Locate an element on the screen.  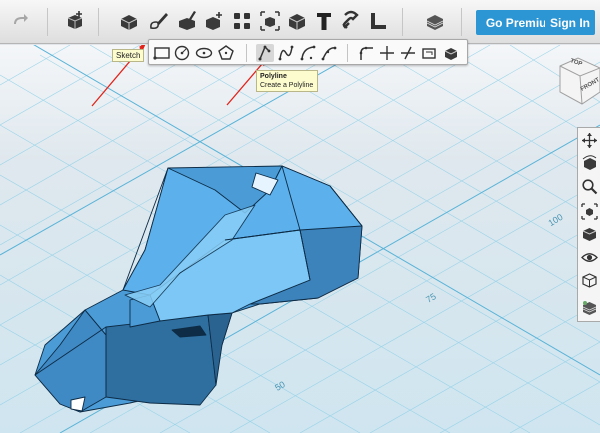
trim-icon is located at coordinates (387, 53).